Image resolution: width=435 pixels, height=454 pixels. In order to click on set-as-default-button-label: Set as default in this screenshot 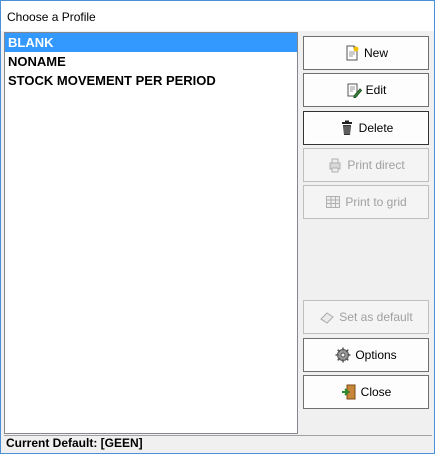, I will do `click(376, 317)`.